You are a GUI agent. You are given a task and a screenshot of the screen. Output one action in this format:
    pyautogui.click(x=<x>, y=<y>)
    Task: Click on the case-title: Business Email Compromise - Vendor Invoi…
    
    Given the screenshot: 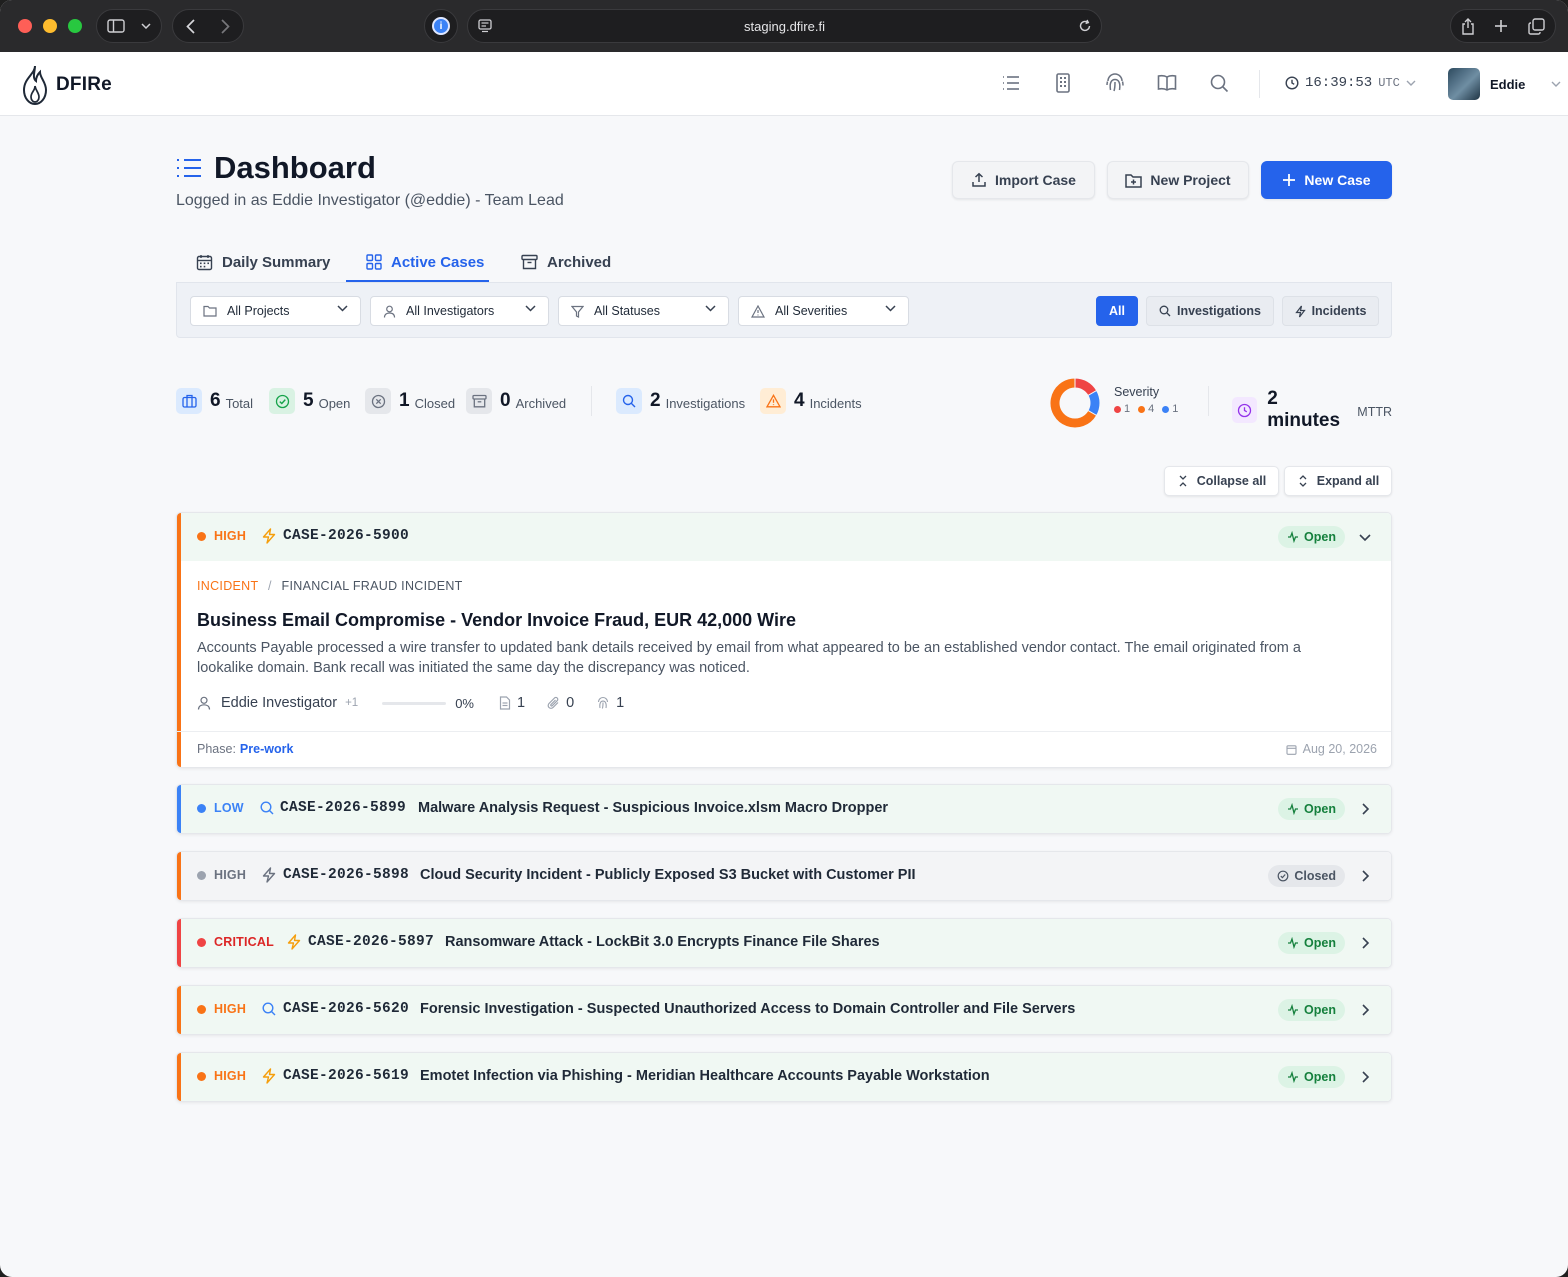 What is the action you would take?
    pyautogui.click(x=496, y=620)
    